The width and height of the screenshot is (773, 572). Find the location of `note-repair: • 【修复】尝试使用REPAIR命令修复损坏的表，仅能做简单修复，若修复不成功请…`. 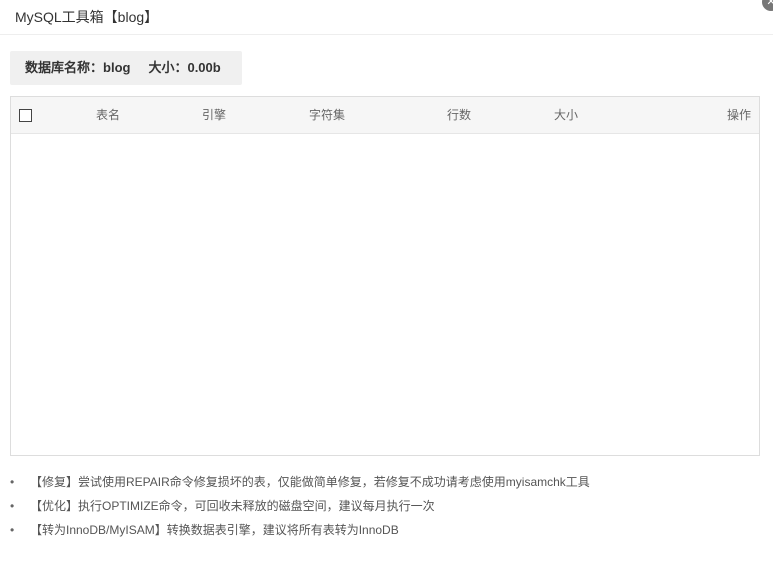

note-repair: • 【修复】尝试使用REPAIR命令修复损坏的表，仅能做简单修复，若修复不成功请… is located at coordinates (300, 484).